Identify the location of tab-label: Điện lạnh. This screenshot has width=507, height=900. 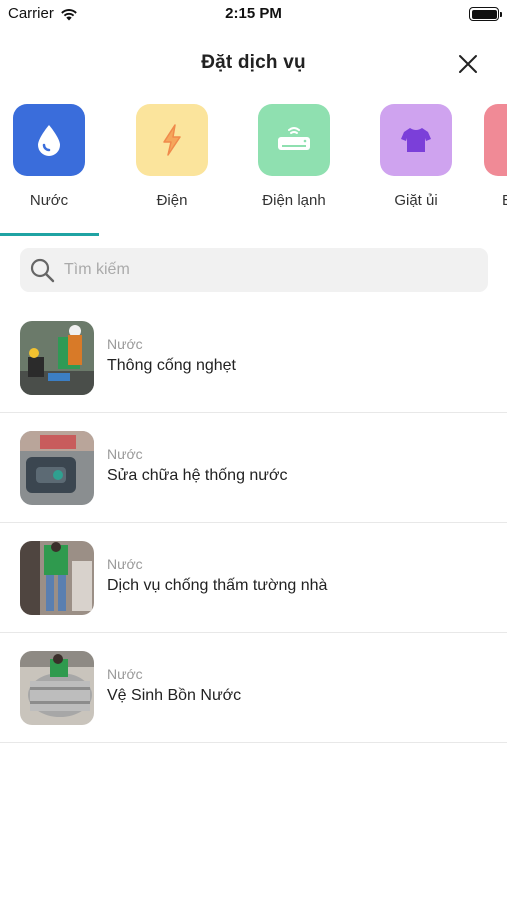
(294, 200).